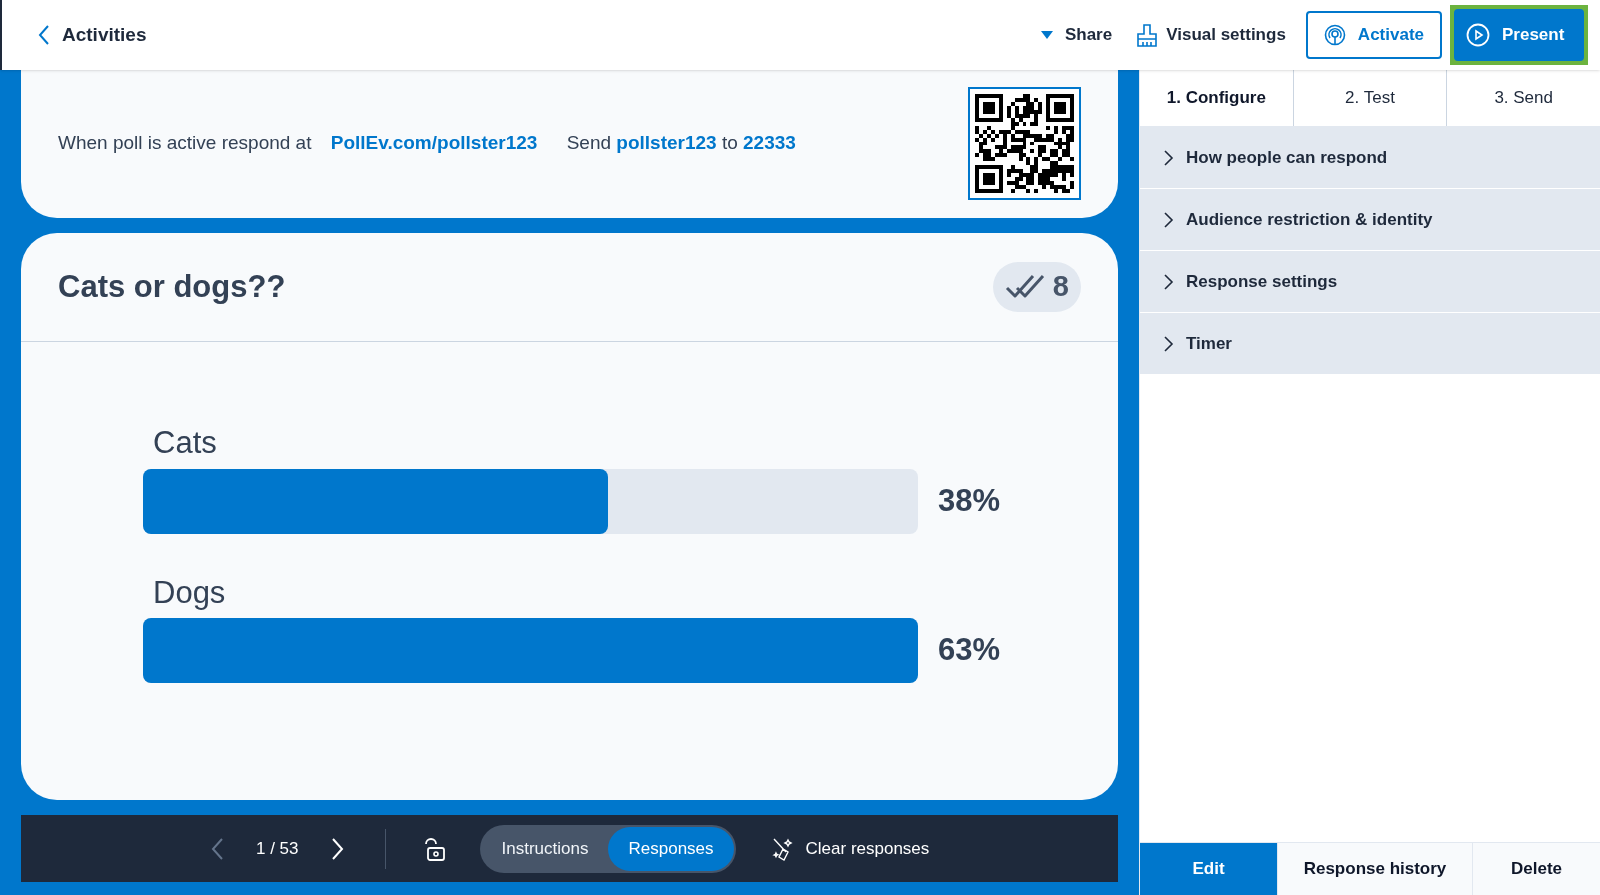 This screenshot has height=895, width=1600. What do you see at coordinates (172, 286) in the screenshot?
I see `poll-title: Cats or dogs??` at bounding box center [172, 286].